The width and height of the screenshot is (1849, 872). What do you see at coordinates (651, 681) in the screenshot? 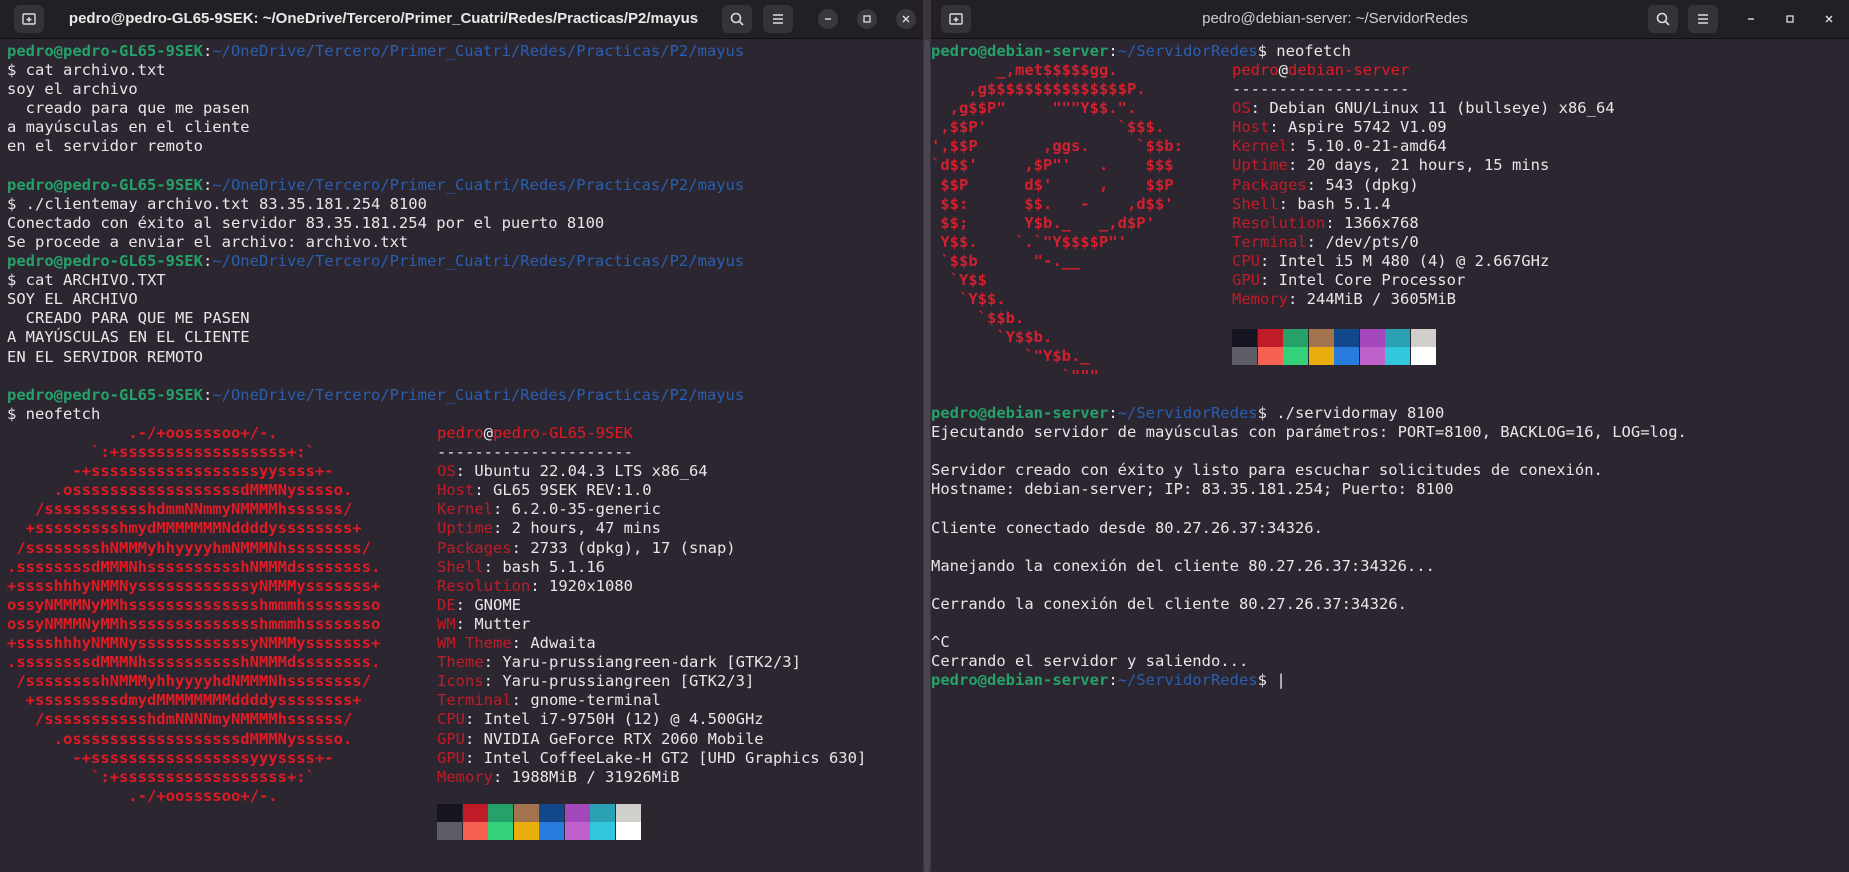
I see `info-row: Icons: Yaru-prussiangreen [GTK2/3]` at bounding box center [651, 681].